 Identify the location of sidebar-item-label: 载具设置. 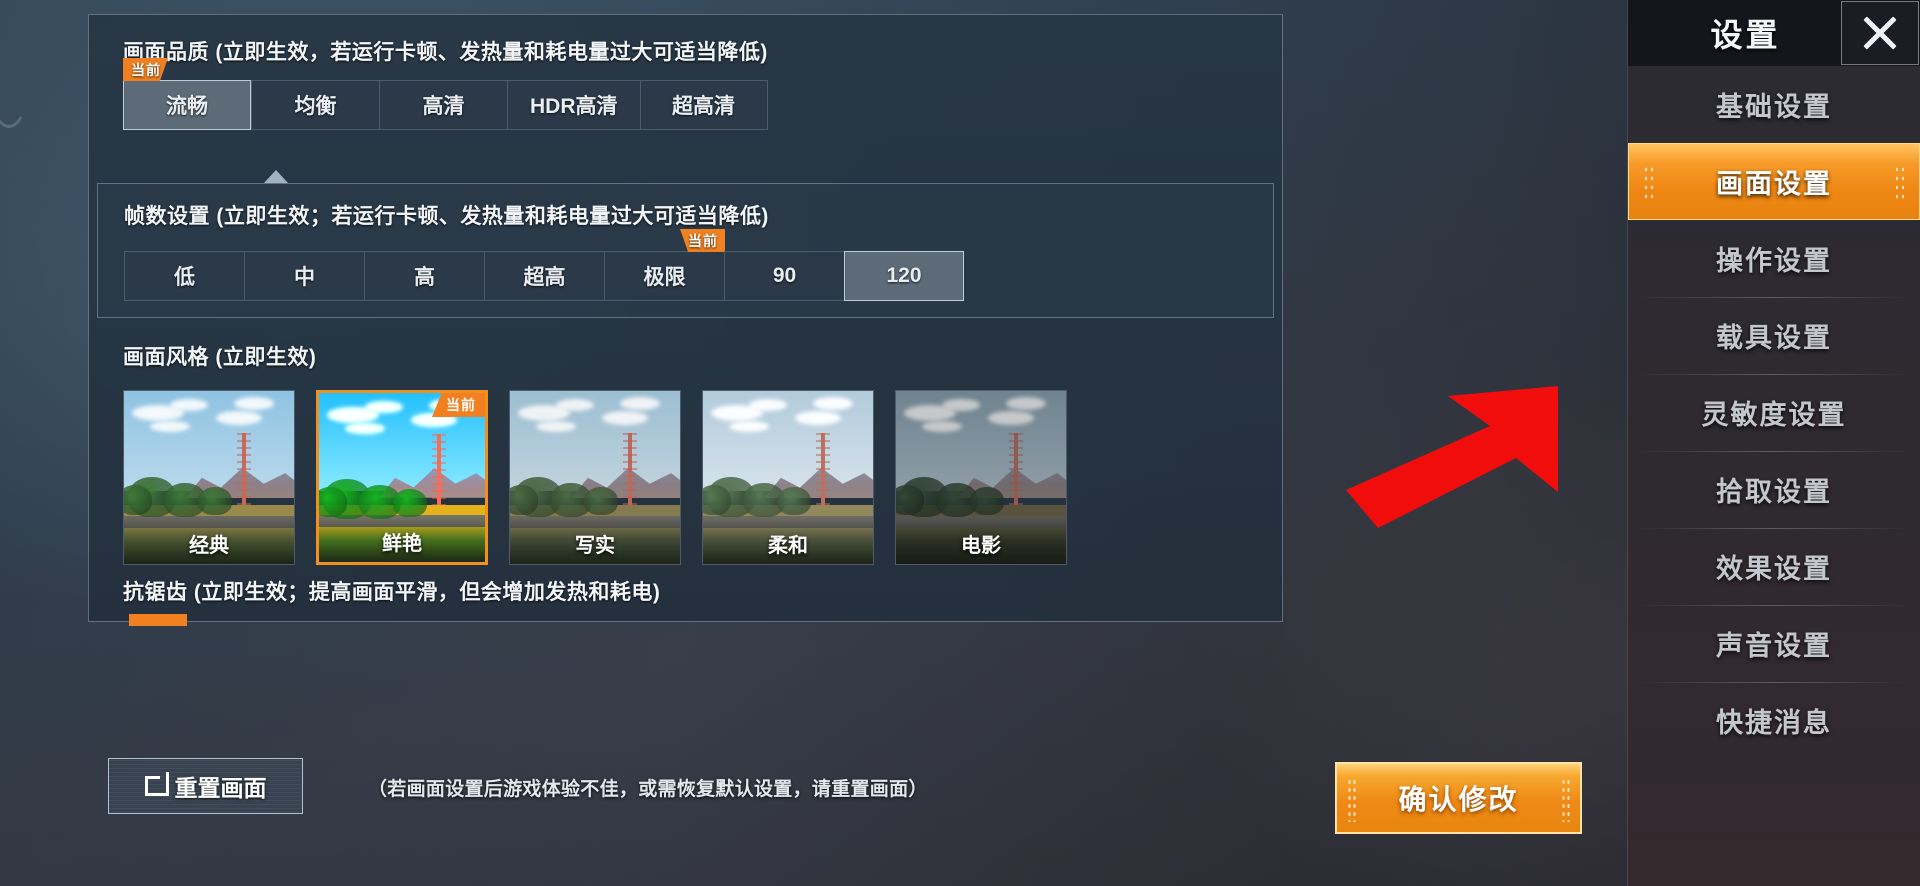
(1774, 338).